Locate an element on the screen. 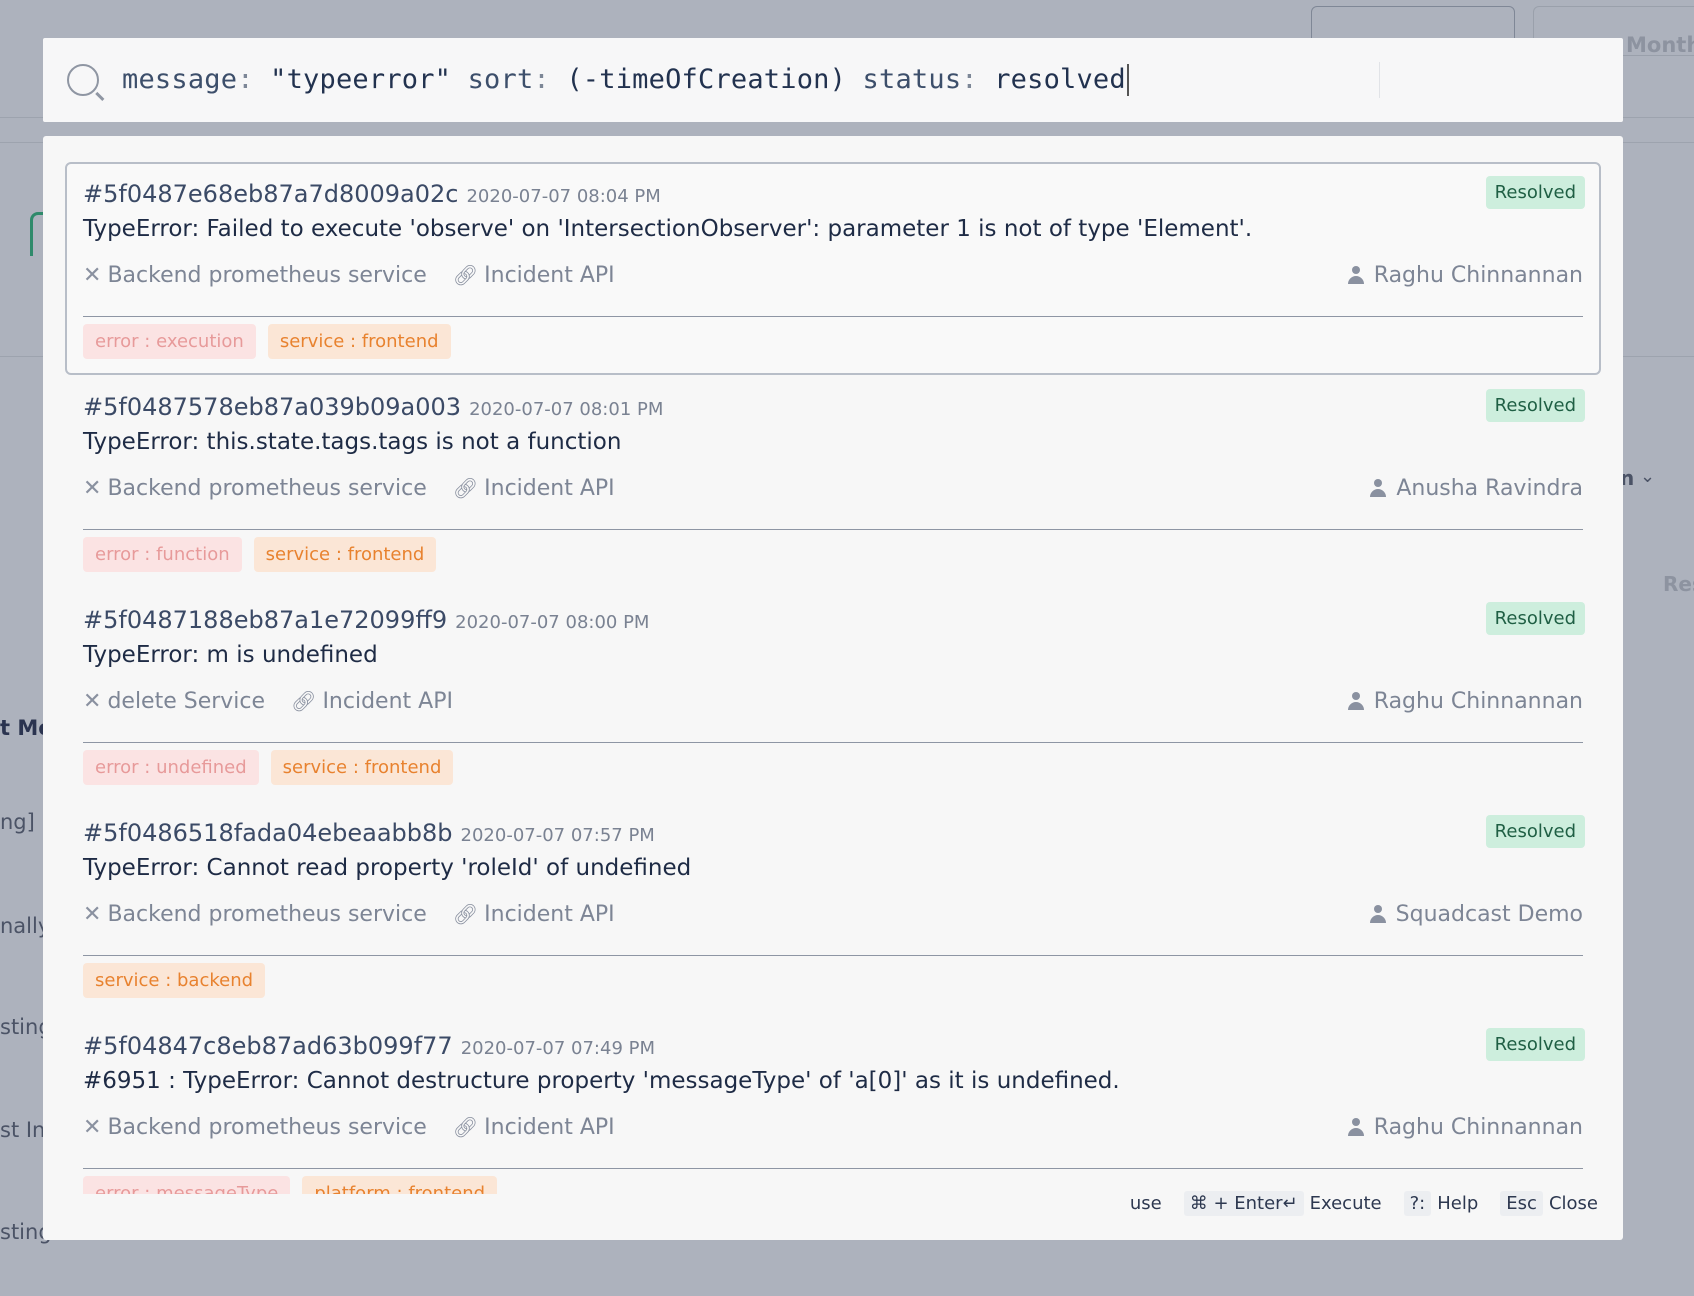  tag-chip: service : backend is located at coordinates (174, 980).